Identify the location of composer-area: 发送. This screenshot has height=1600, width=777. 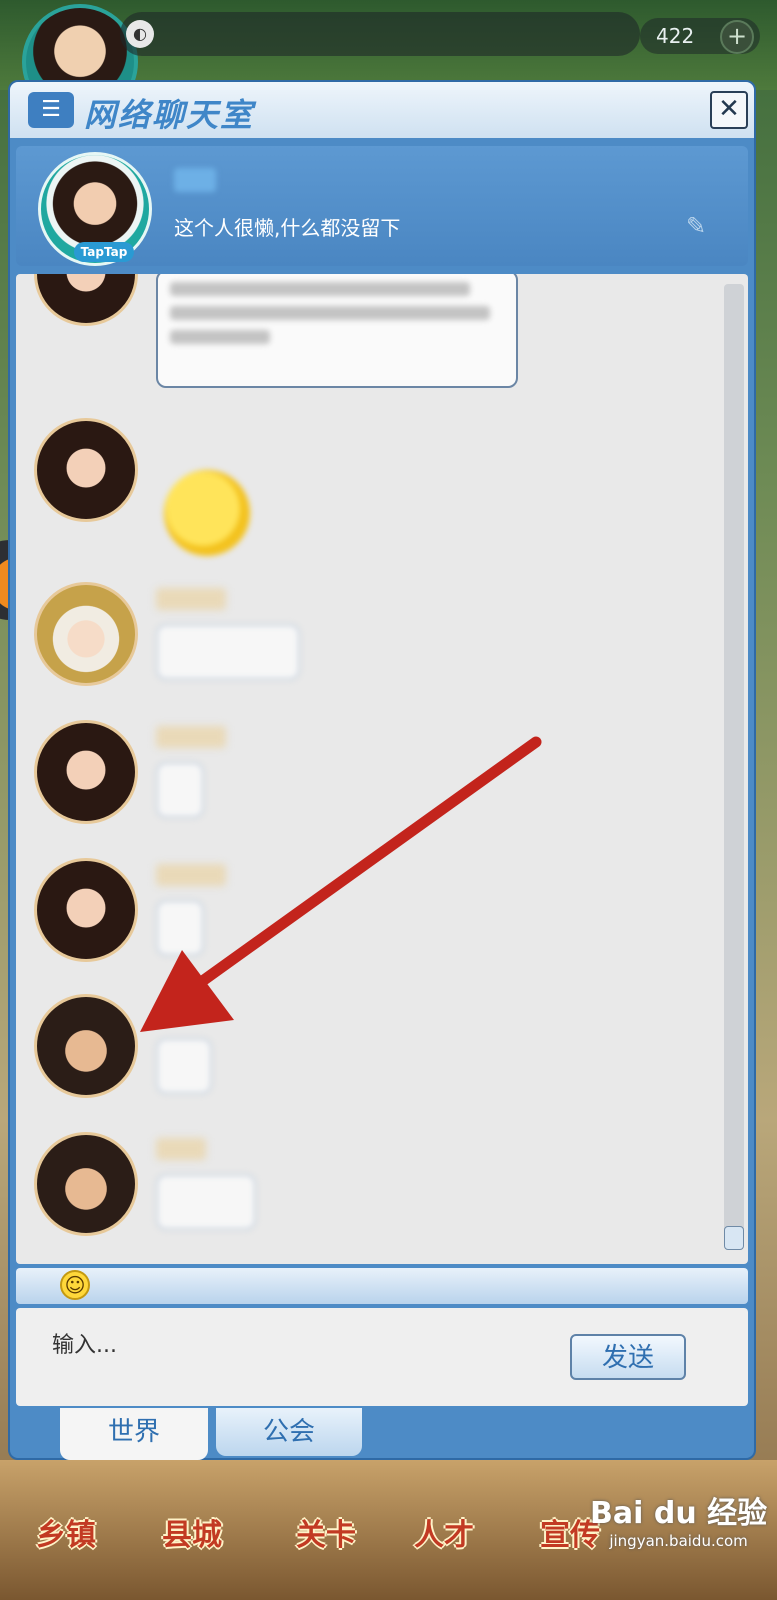
(382, 1357).